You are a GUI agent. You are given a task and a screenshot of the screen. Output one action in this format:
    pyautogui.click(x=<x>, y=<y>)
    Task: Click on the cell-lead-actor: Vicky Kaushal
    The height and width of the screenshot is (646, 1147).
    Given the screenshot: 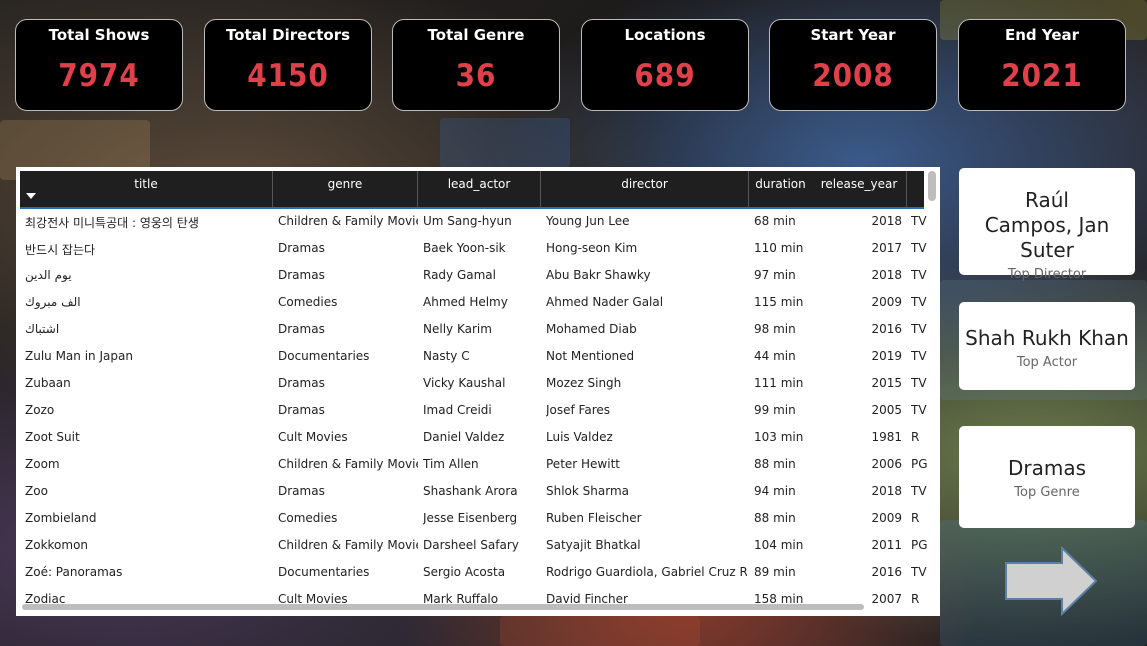 What is the action you would take?
    pyautogui.click(x=464, y=383)
    